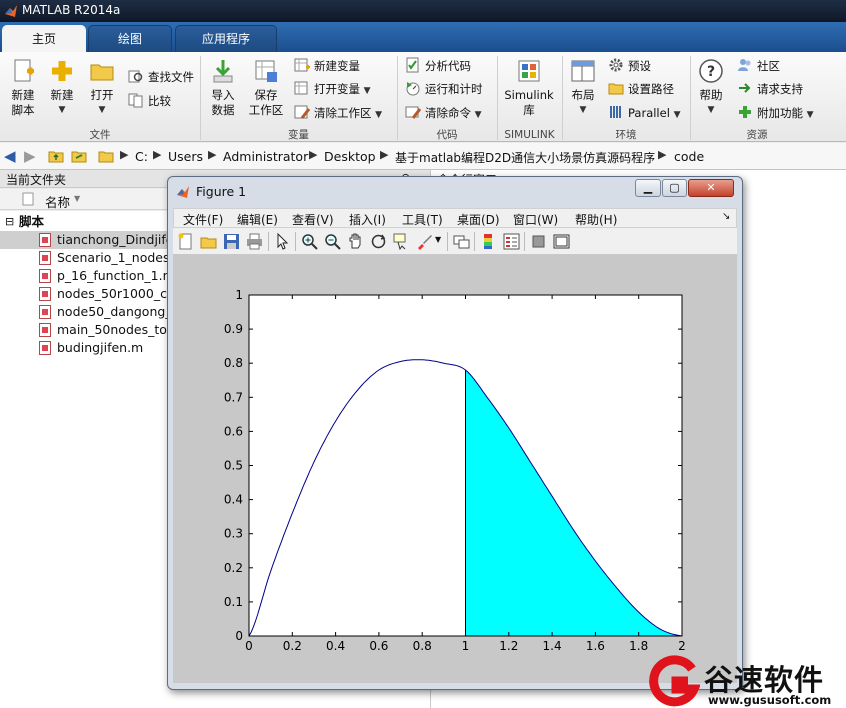  What do you see at coordinates (626, 135) in the screenshot?
I see `group-environment-label: 环境` at bounding box center [626, 135].